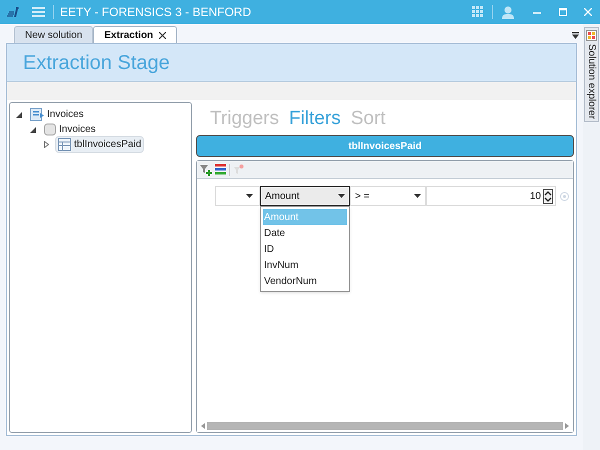 The image size is (600, 450). I want to click on document-tab: New solution, so click(54, 34).